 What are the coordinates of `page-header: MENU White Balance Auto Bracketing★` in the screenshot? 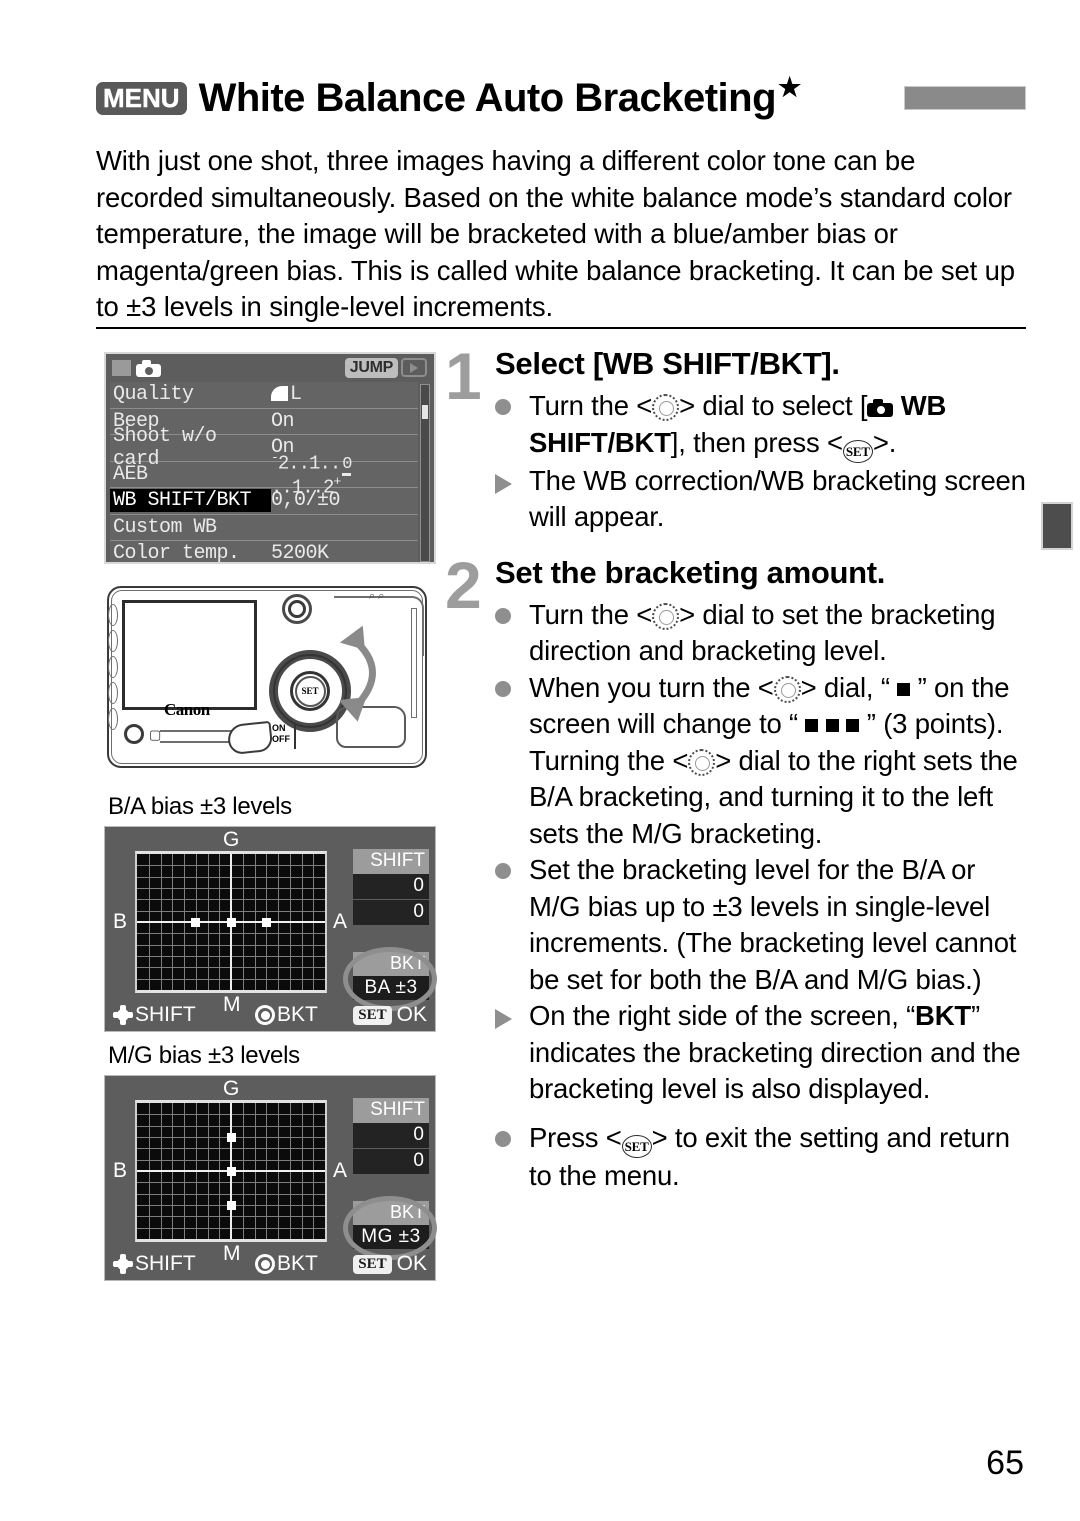 It's located at (561, 98).